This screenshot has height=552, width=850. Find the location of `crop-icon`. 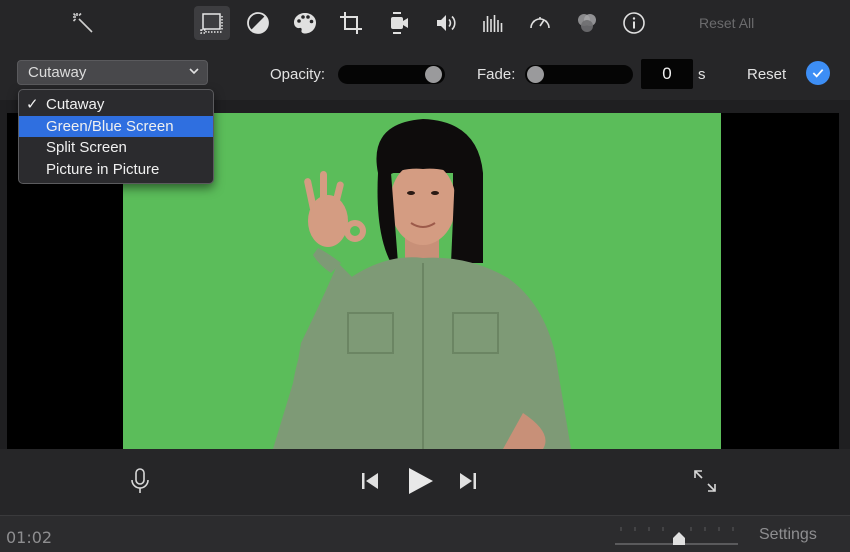

crop-icon is located at coordinates (351, 23).